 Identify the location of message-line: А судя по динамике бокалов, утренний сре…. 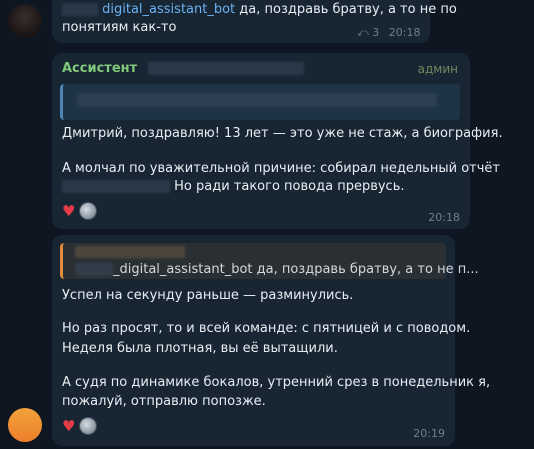
(276, 382).